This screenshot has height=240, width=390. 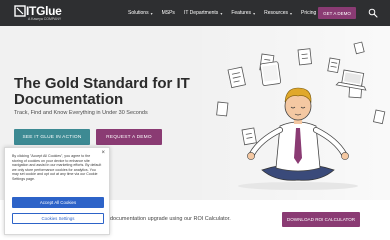 I want to click on nav-item-solutions: Solutions ▾, so click(x=140, y=13).